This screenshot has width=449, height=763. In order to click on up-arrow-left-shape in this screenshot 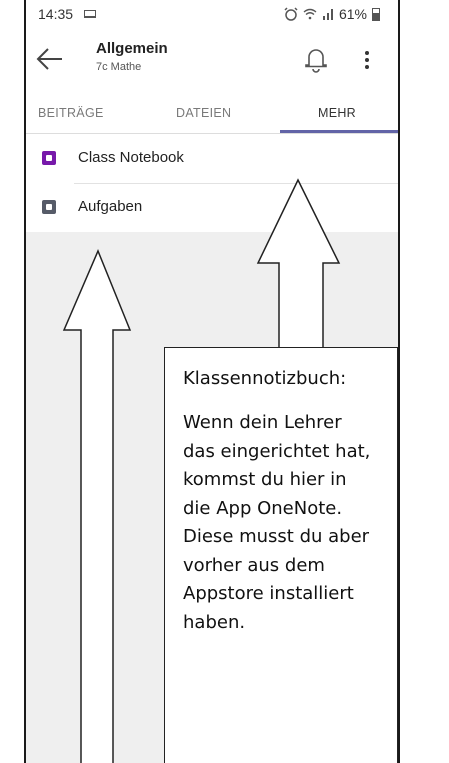, I will do `click(97, 506)`.